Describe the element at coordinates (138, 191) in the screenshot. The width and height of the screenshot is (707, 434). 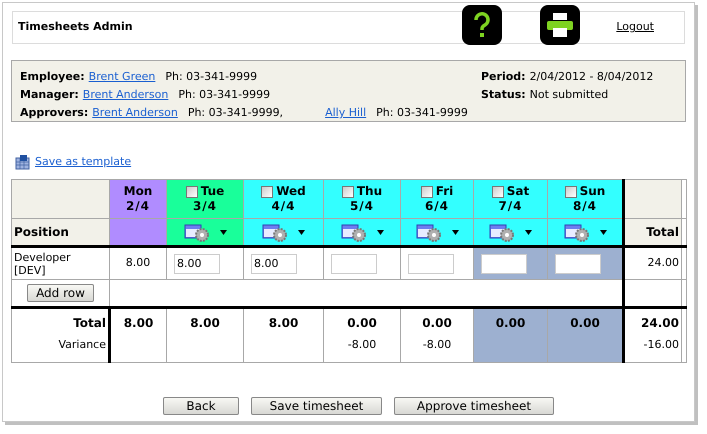
I see `day-name: Mon` at that location.